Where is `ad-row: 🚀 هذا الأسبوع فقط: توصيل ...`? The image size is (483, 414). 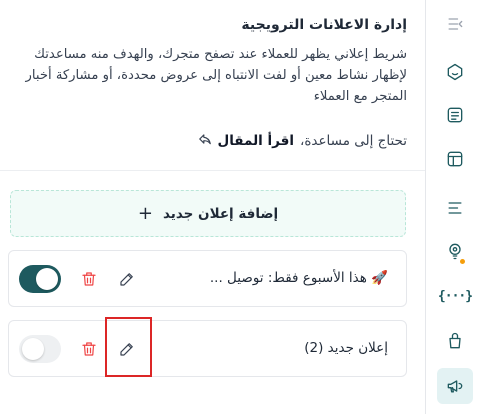 ad-row: 🚀 هذا الأسبوع فقط: توصيل ... is located at coordinates (207, 278).